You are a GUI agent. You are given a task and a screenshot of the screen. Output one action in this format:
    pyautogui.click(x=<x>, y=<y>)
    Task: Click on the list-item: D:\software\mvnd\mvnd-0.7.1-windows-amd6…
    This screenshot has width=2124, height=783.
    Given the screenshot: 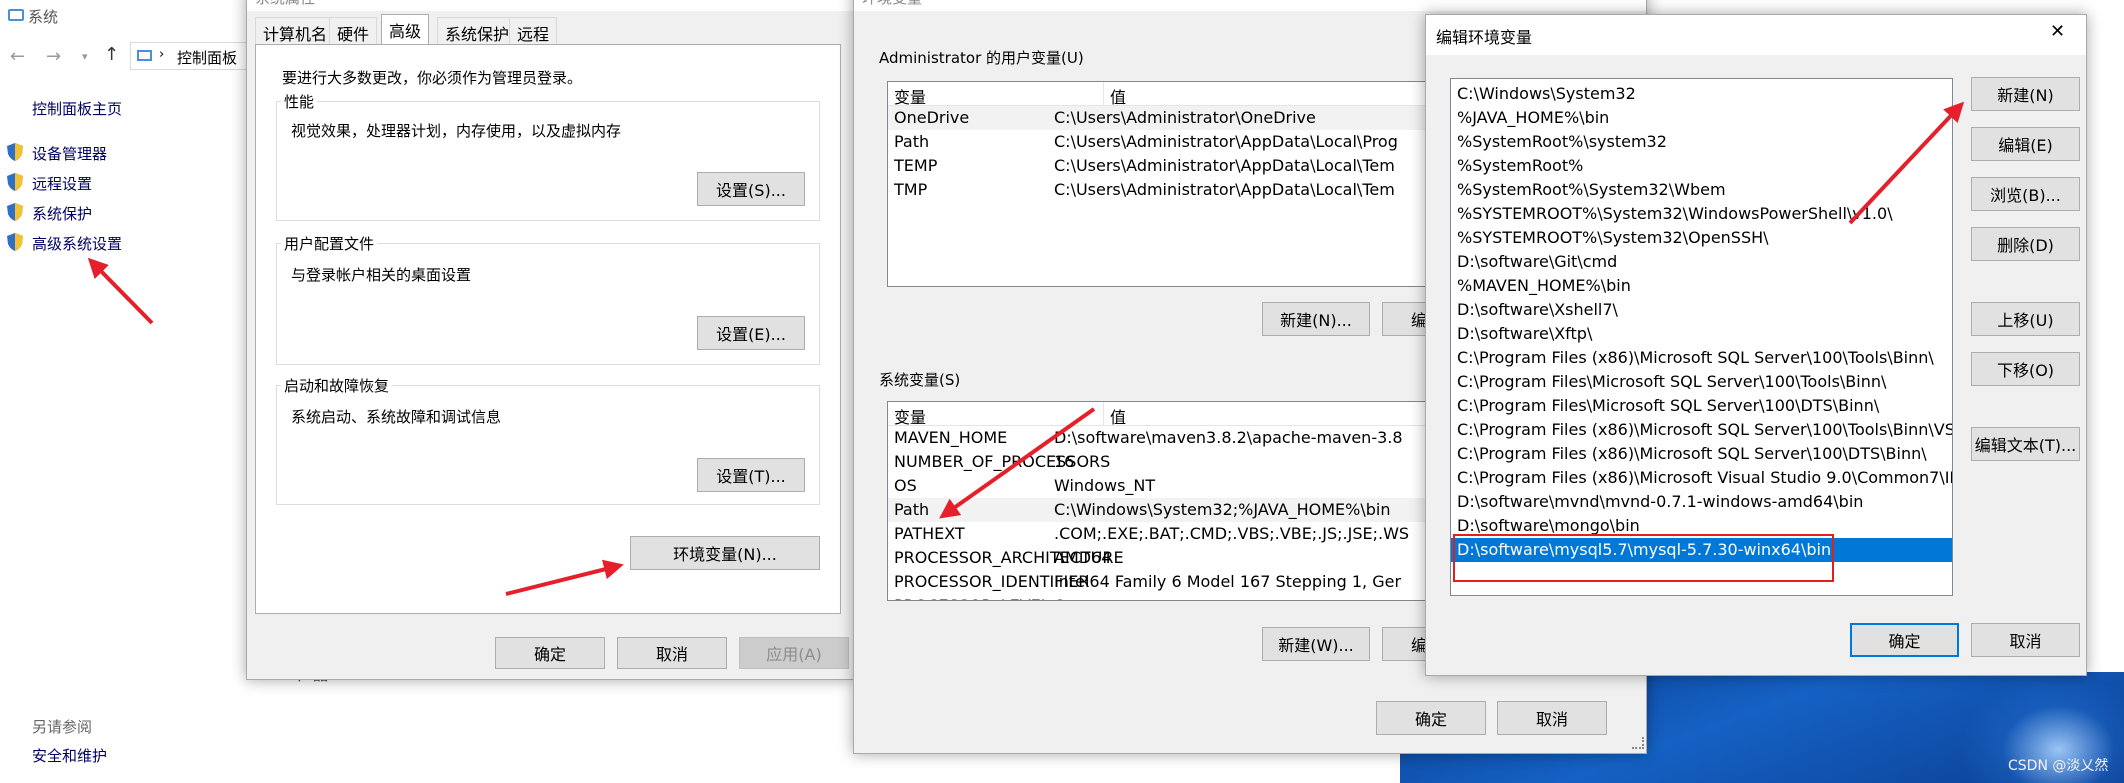 What is the action you would take?
    pyautogui.click(x=1701, y=502)
    